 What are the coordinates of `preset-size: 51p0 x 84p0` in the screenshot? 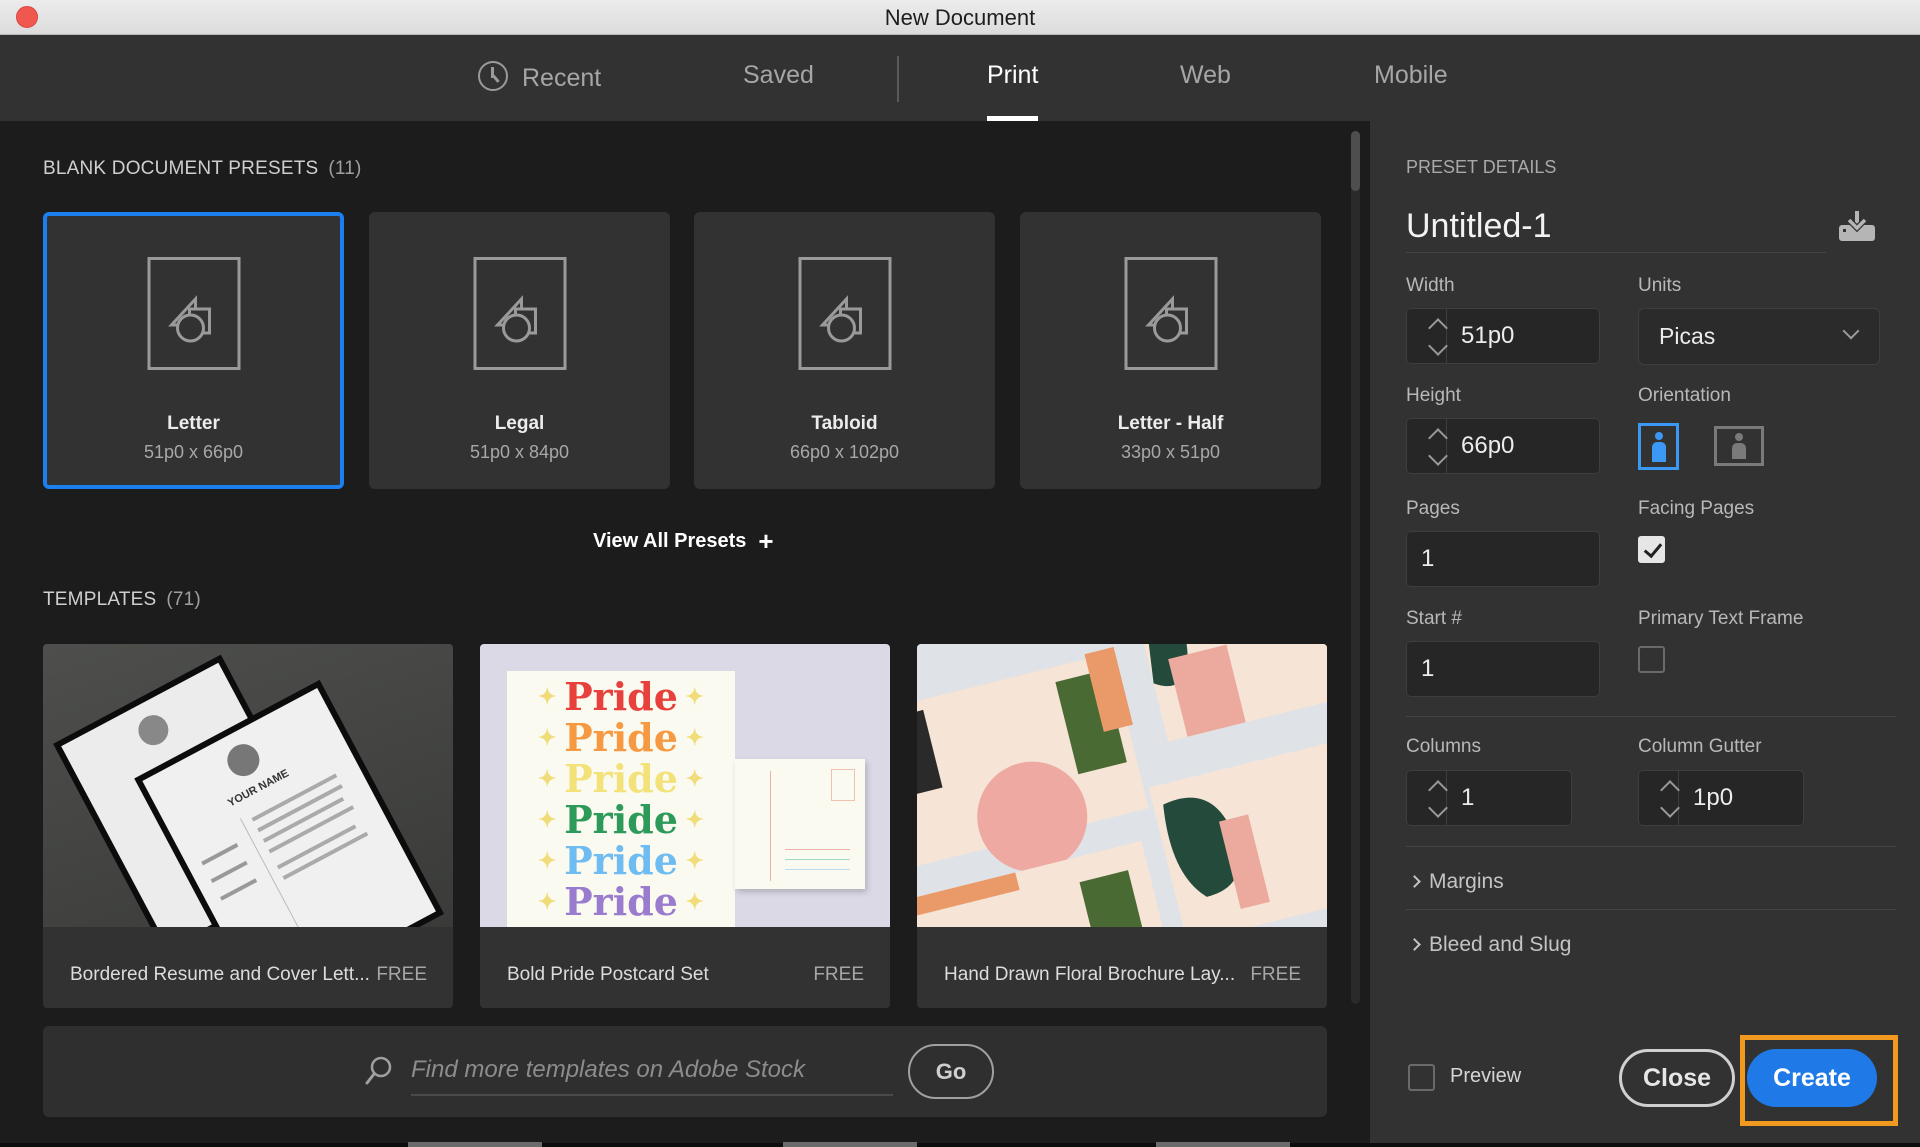 It's located at (519, 452).